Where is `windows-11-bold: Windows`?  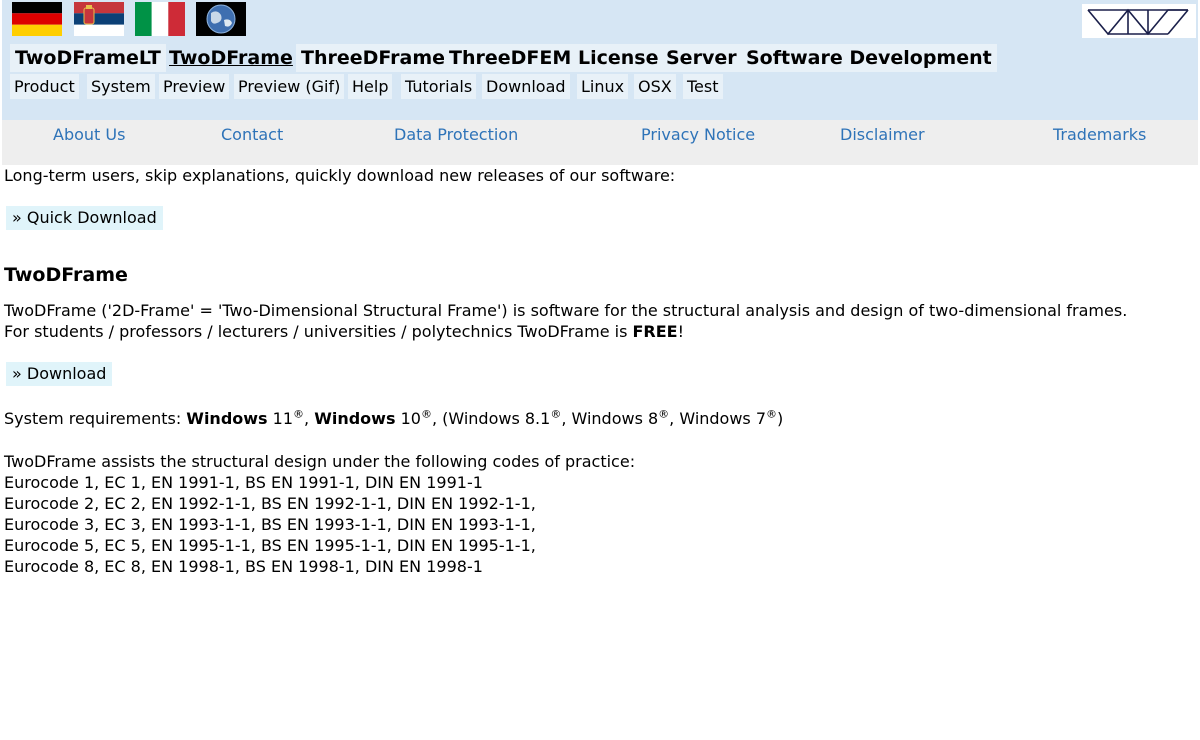
windows-11-bold: Windows is located at coordinates (227, 418).